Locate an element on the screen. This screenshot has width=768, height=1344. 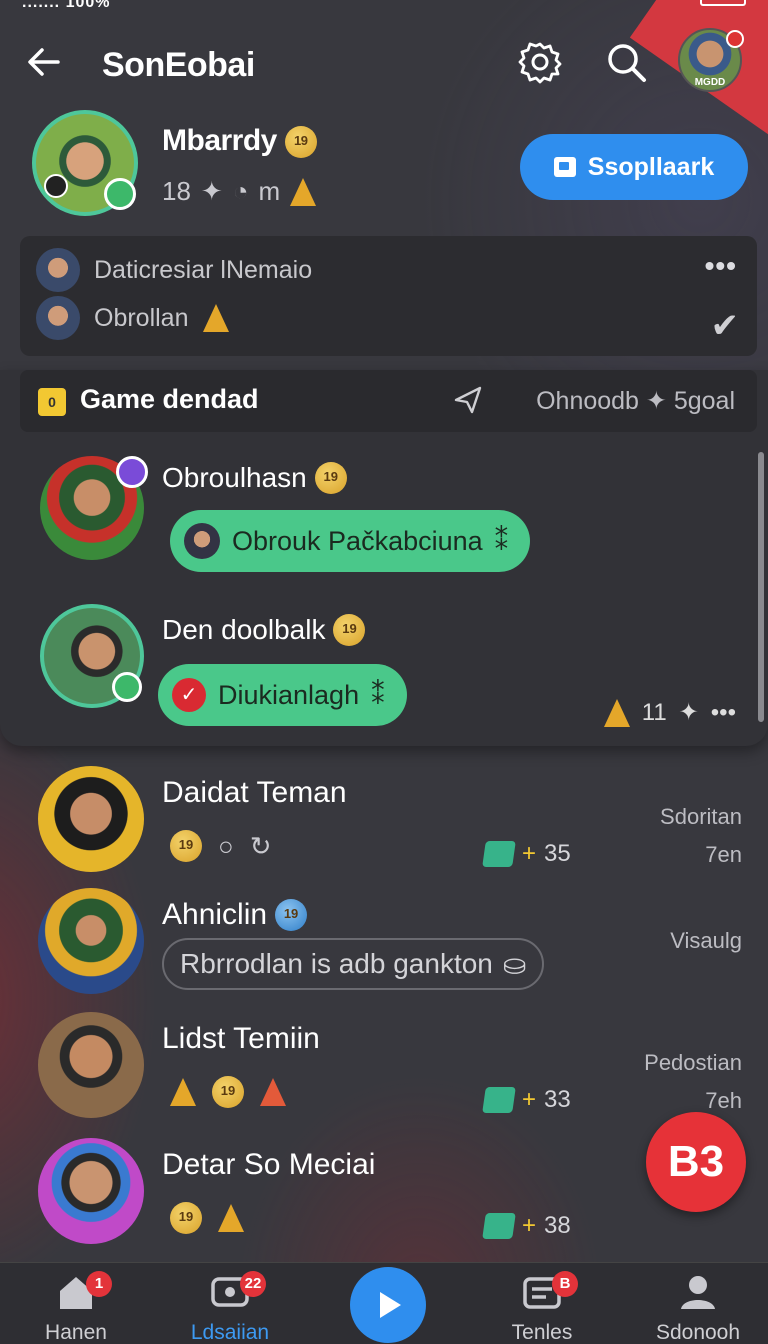
friend-score: + 33 is located at coordinates (526, 1100).